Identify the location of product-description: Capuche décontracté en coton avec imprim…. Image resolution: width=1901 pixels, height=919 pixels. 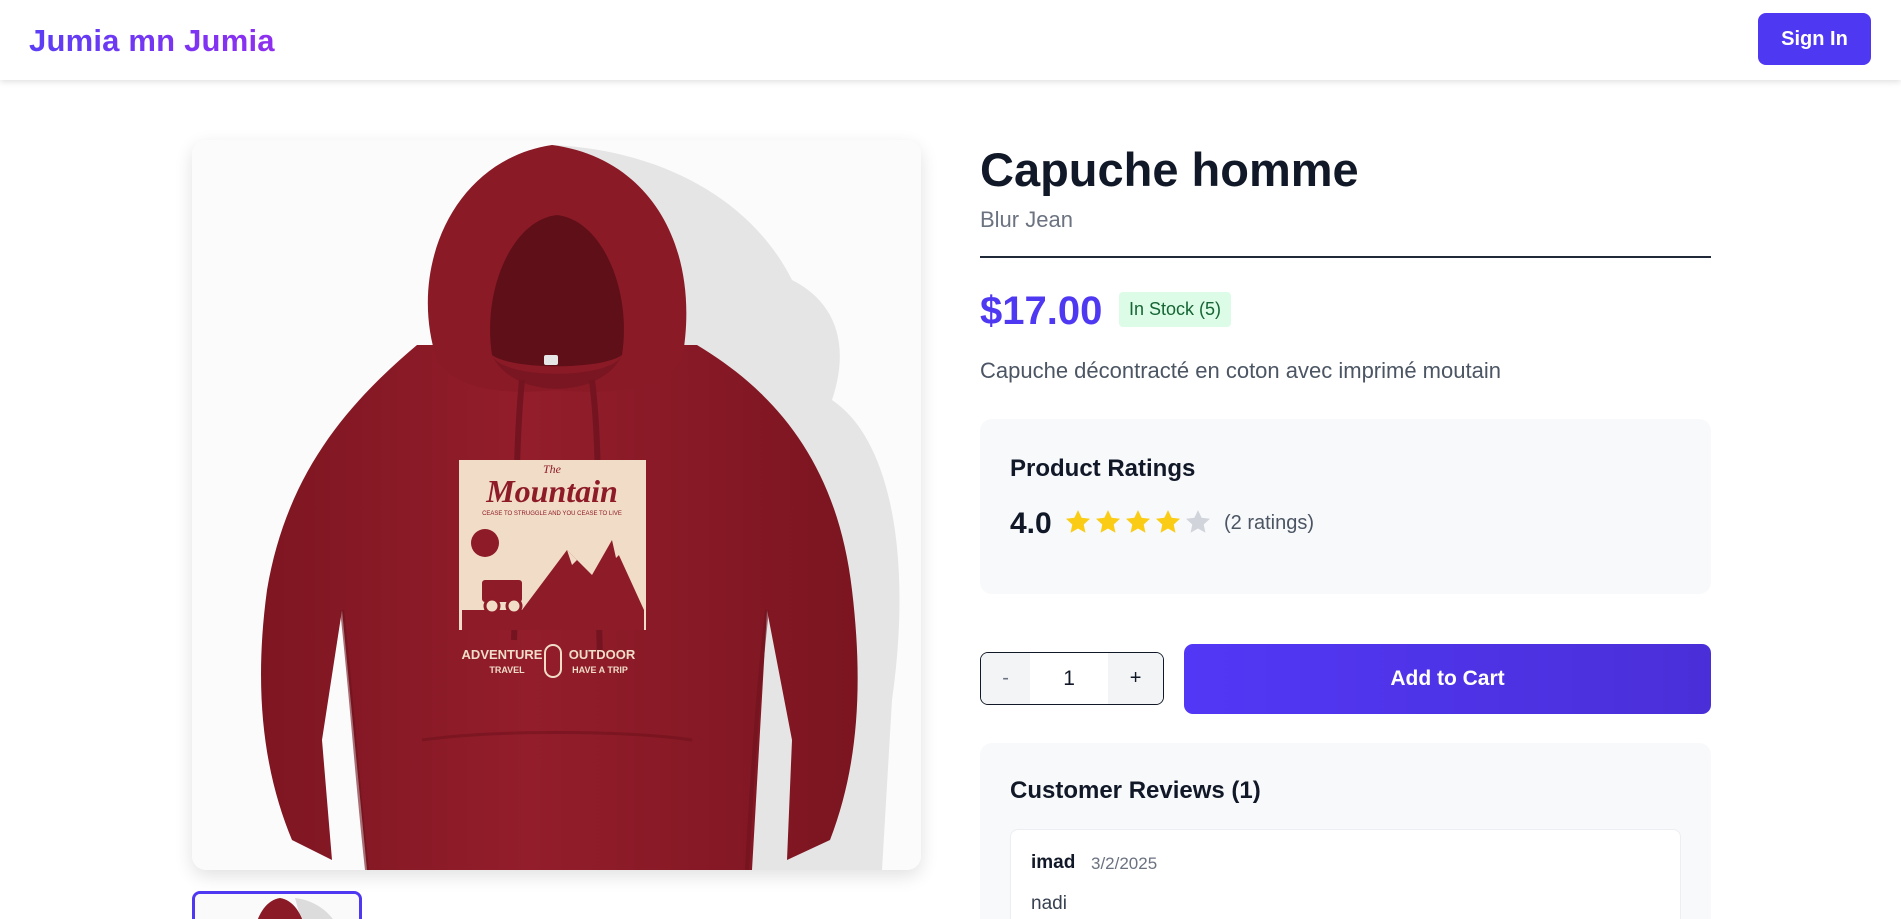
(1240, 370).